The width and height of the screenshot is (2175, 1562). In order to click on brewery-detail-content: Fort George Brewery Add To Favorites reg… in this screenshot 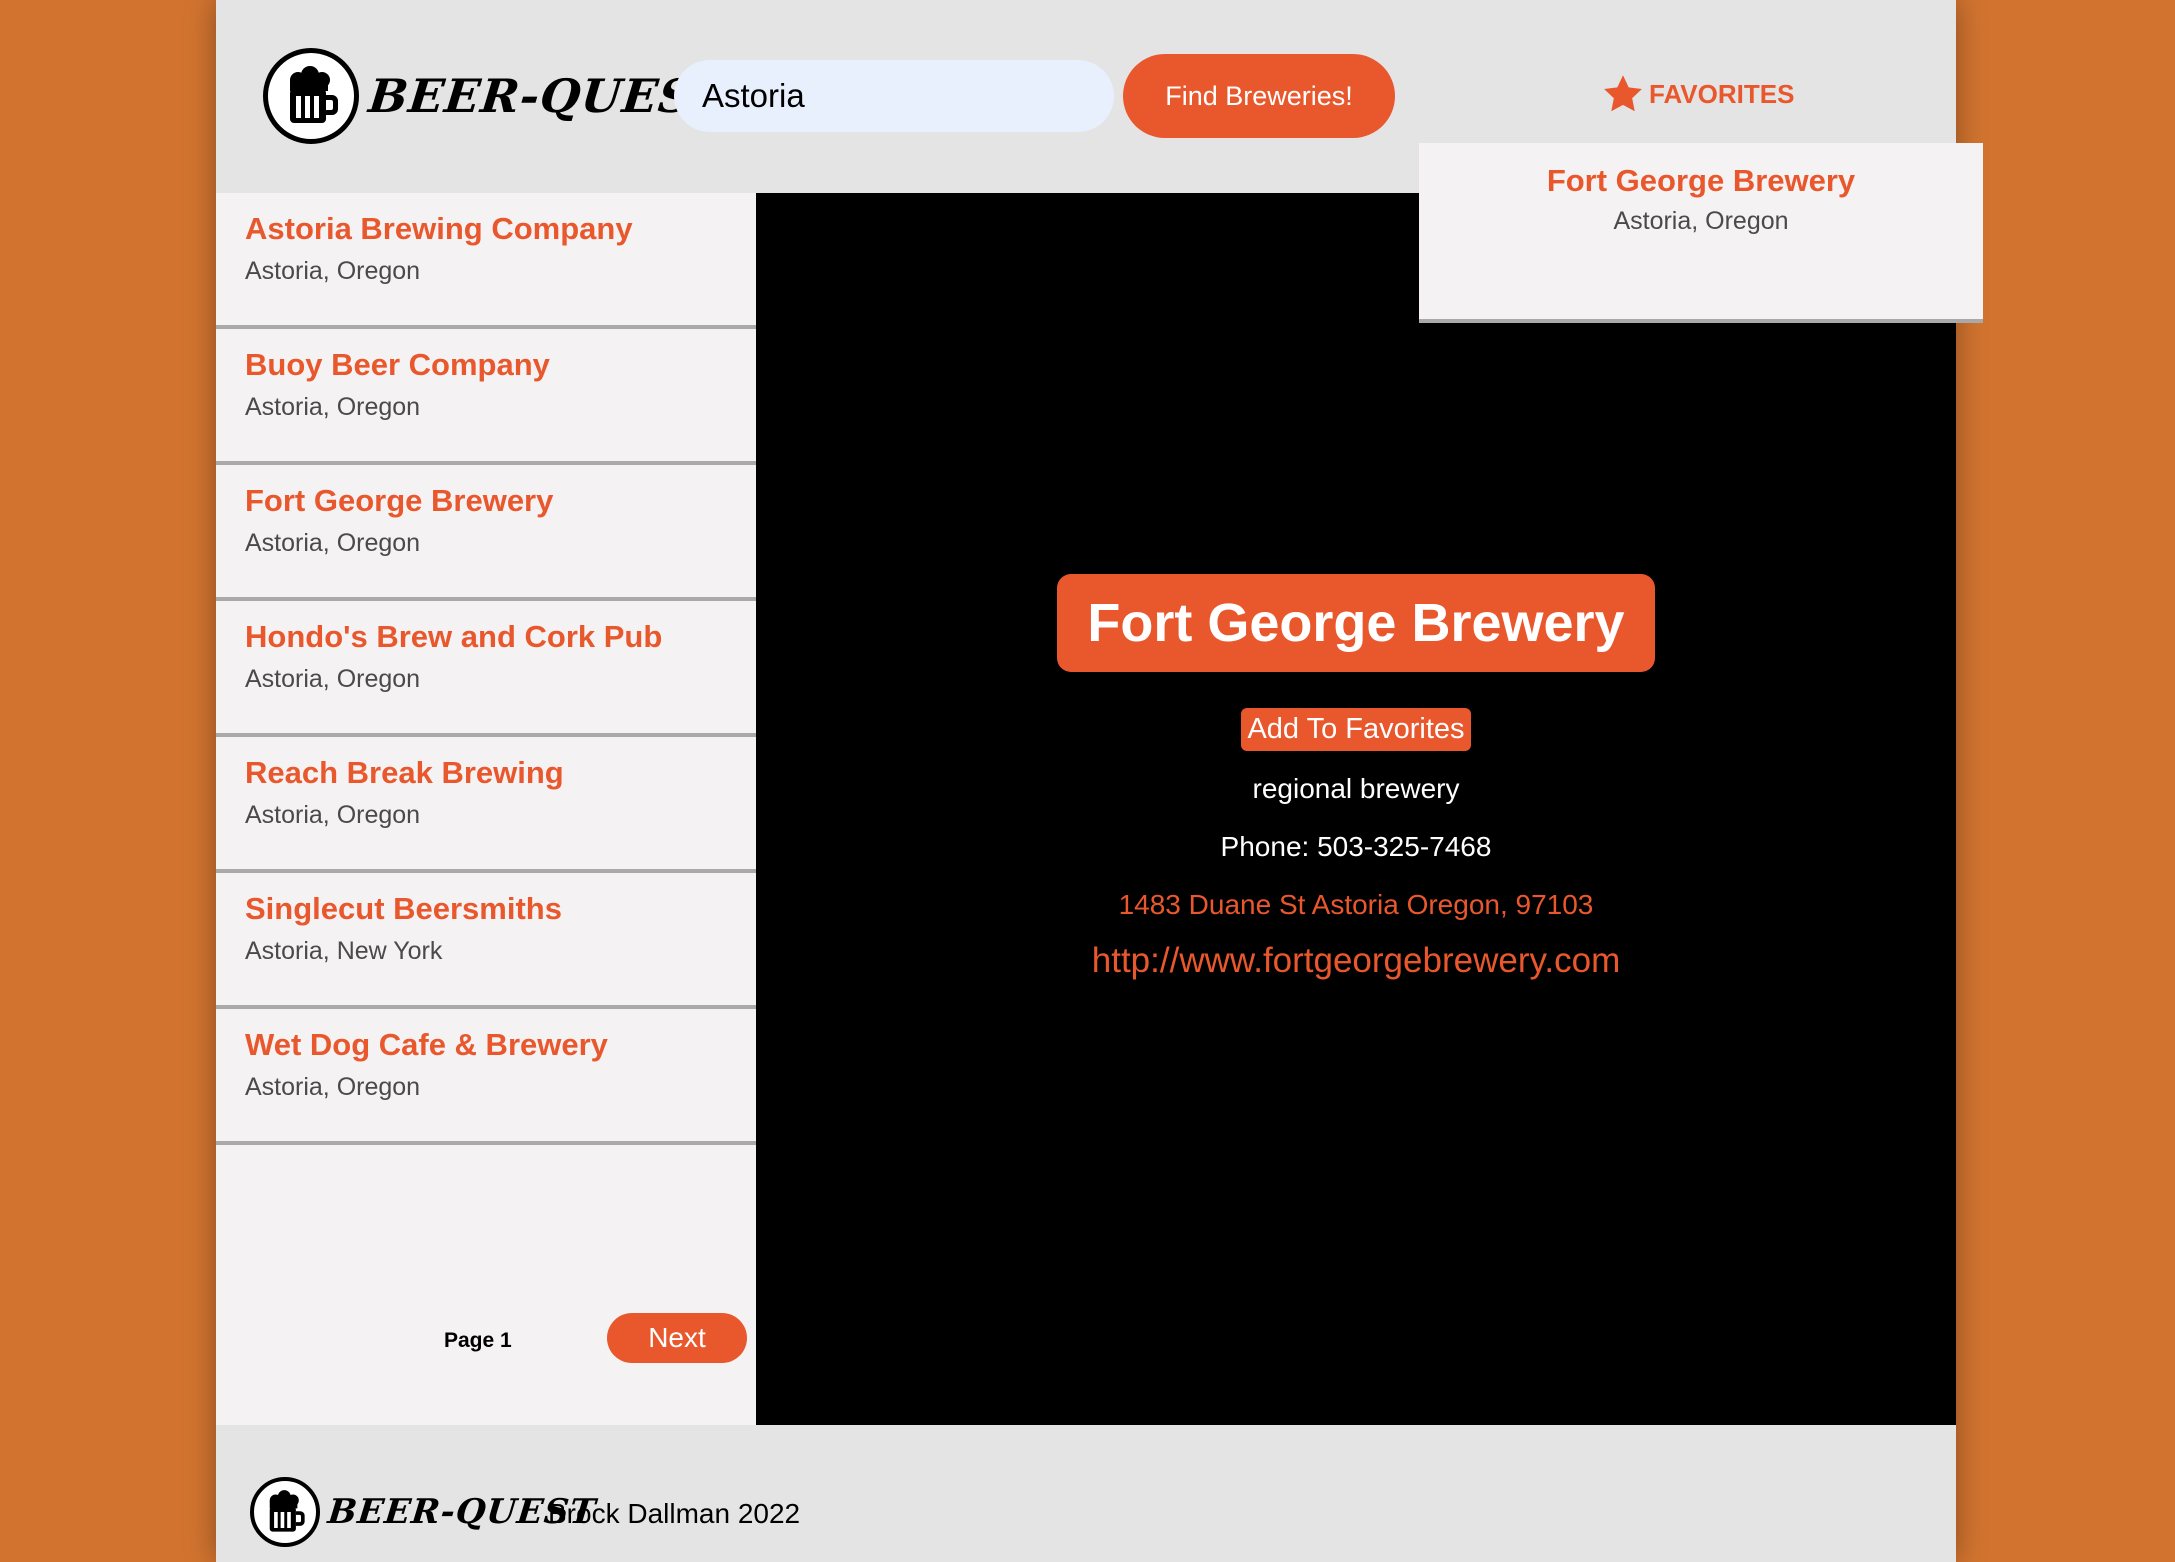, I will do `click(1356, 777)`.